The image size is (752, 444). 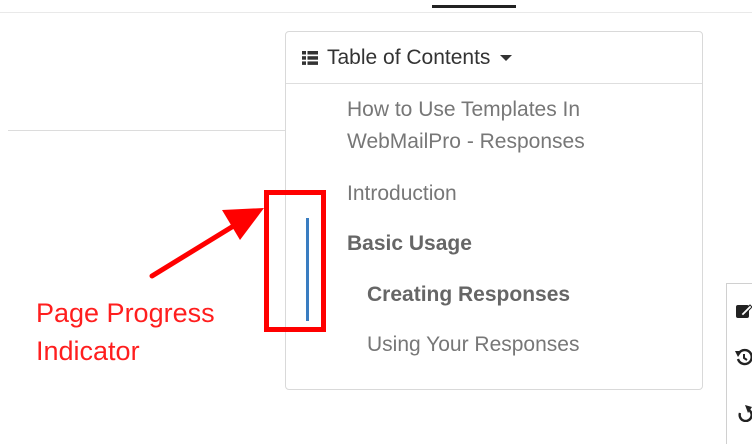 I want to click on toc-item-label-line2: WebMailPro - Responses, so click(x=466, y=141).